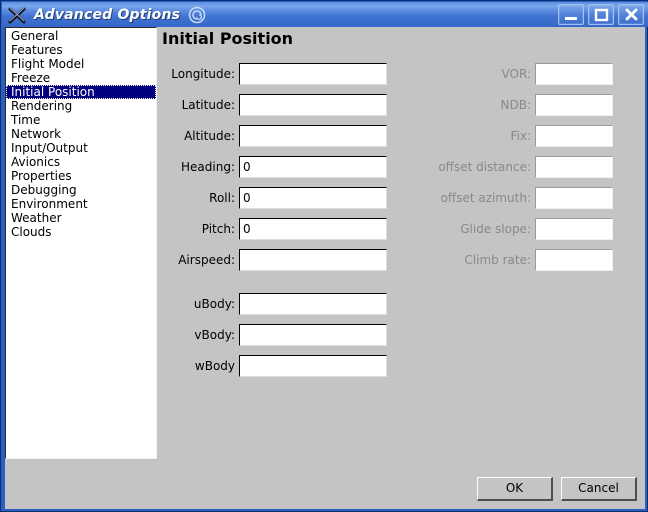 This screenshot has height=512, width=648. What do you see at coordinates (222, 198) in the screenshot?
I see `label-roll: Roll:` at bounding box center [222, 198].